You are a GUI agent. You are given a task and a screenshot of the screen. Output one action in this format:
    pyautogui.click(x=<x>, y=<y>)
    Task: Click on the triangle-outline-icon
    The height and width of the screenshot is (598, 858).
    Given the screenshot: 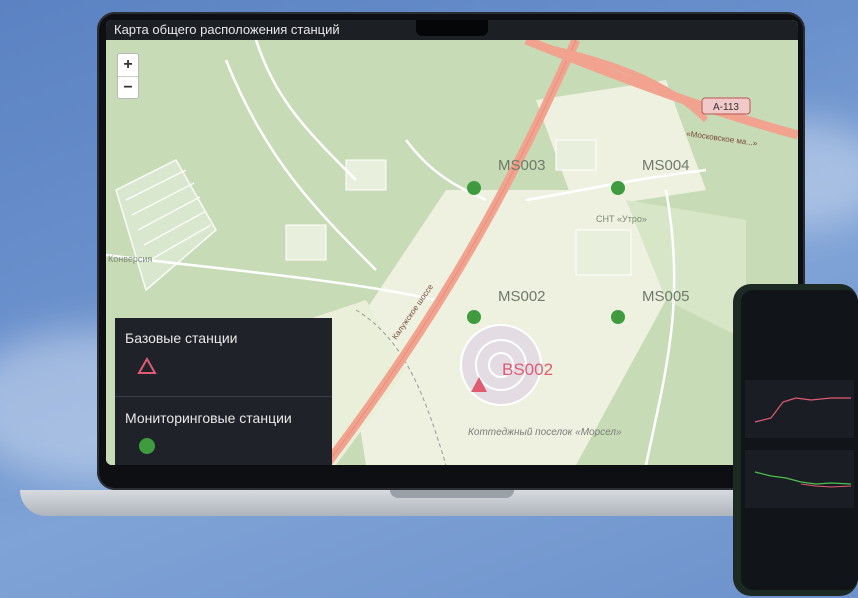 What is the action you would take?
    pyautogui.click(x=147, y=365)
    